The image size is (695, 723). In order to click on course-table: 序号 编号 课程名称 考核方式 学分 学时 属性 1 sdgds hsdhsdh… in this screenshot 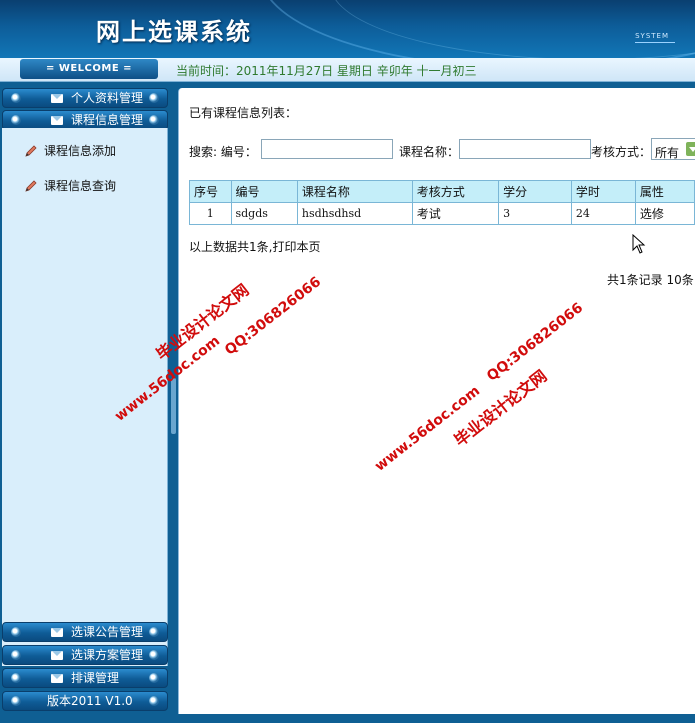, I will do `click(442, 202)`.